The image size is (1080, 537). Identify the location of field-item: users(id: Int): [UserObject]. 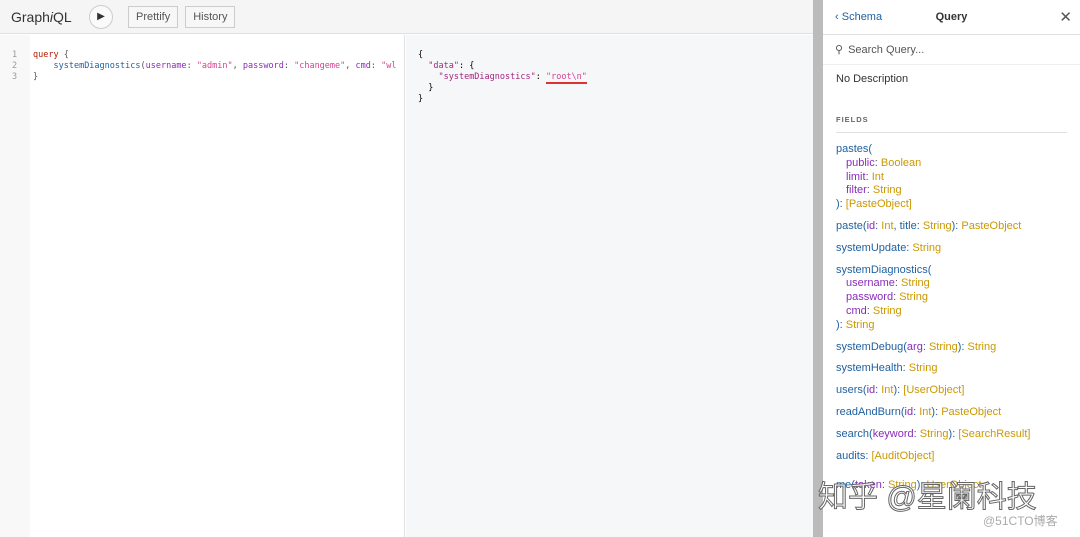
(951, 391).